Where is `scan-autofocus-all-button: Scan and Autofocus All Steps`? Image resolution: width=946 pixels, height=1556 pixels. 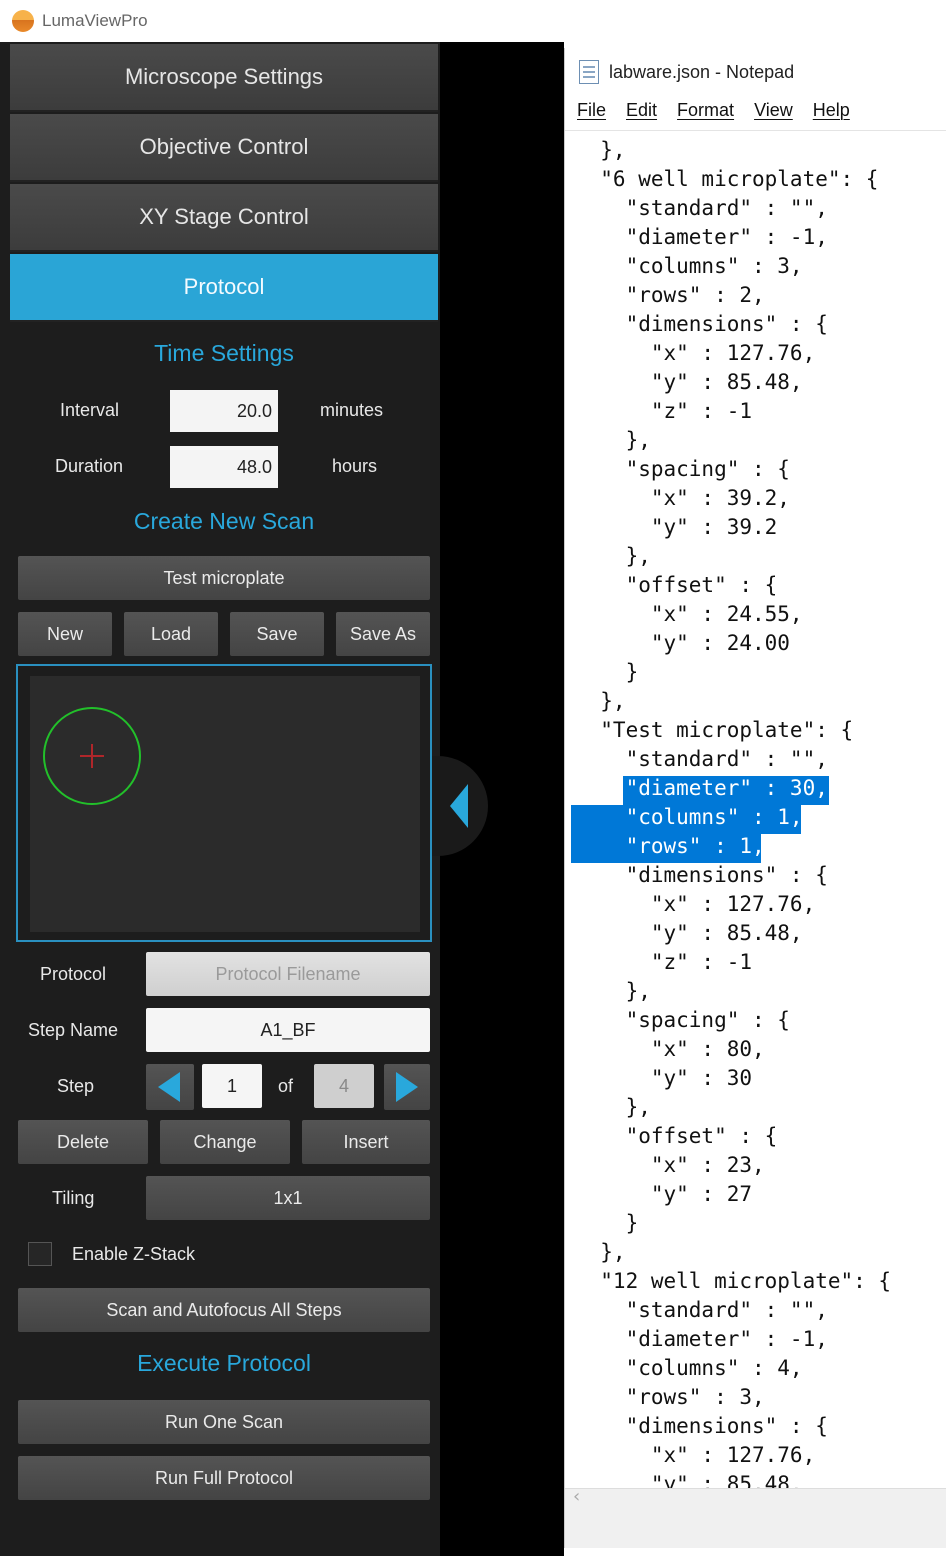
scan-autofocus-all-button: Scan and Autofocus All Steps is located at coordinates (224, 1310).